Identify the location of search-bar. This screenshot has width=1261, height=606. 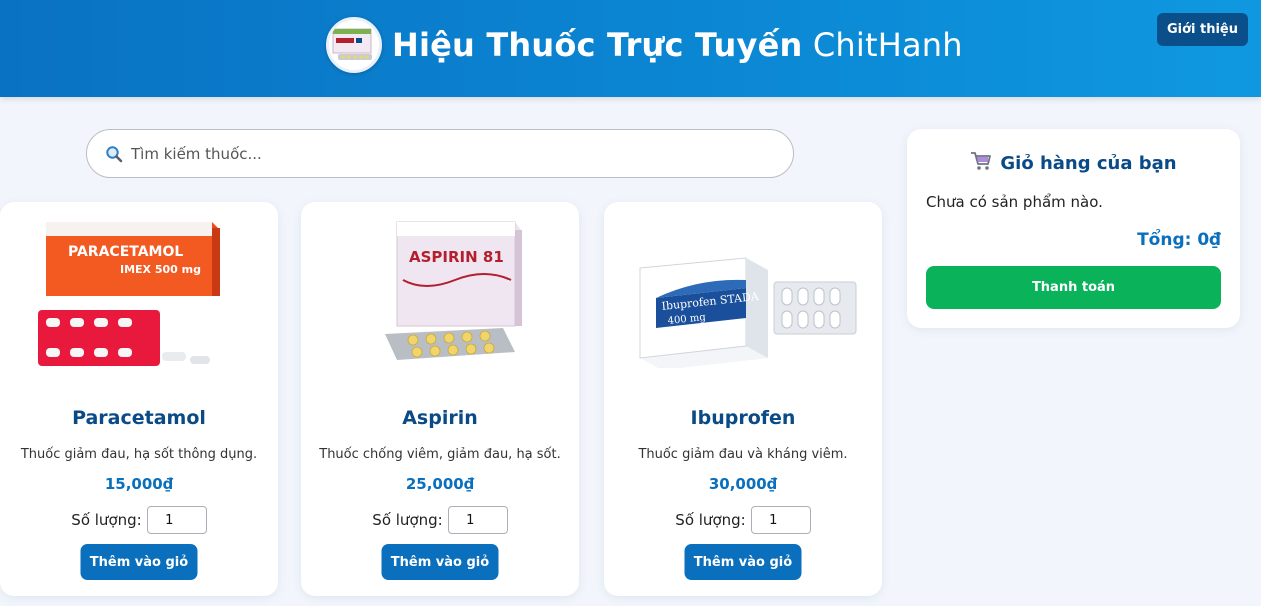
(440, 153).